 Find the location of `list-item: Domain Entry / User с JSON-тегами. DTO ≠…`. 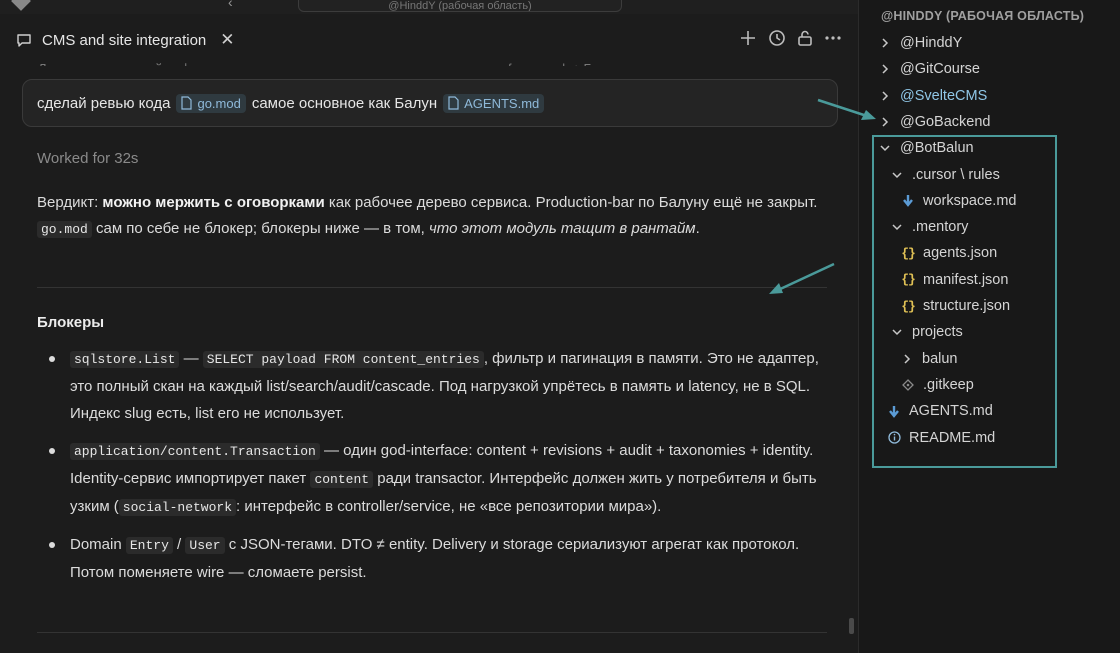

list-item: Domain Entry / User с JSON-тегами. DTO ≠… is located at coordinates (437, 558).